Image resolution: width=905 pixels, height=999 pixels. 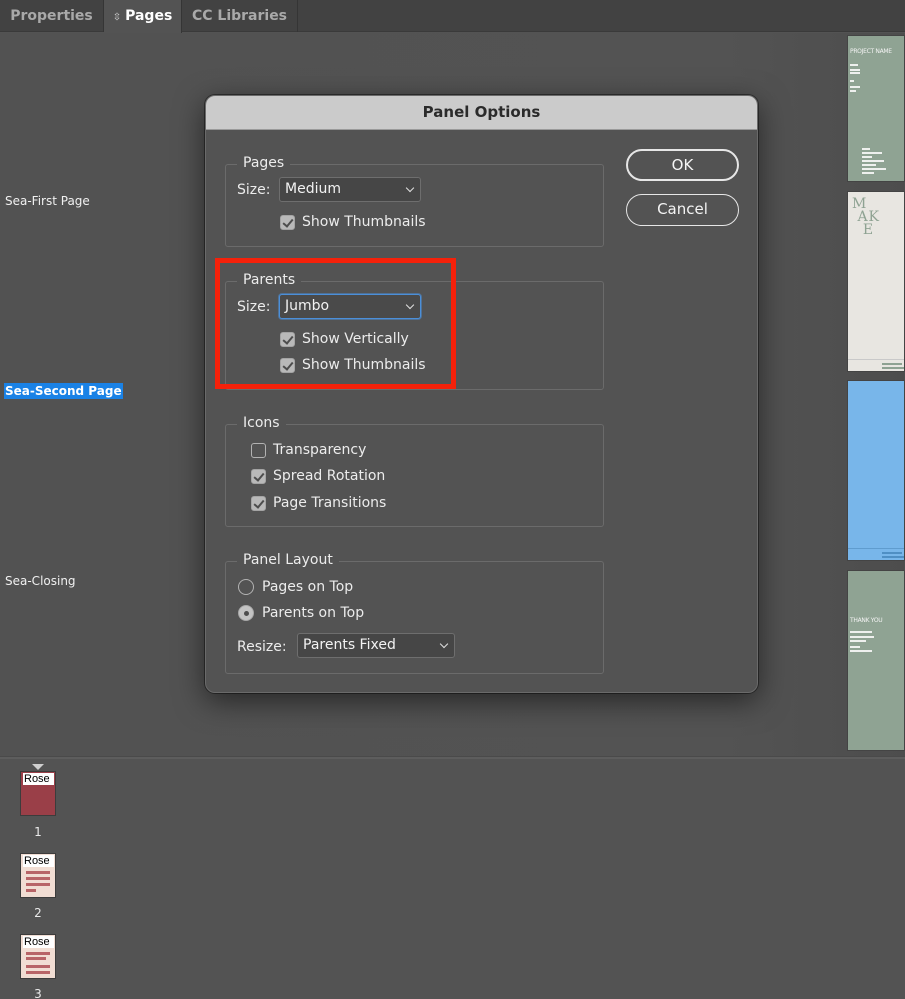 I want to click on spread-rotation-checkbox: Spread Rotation, so click(x=318, y=476).